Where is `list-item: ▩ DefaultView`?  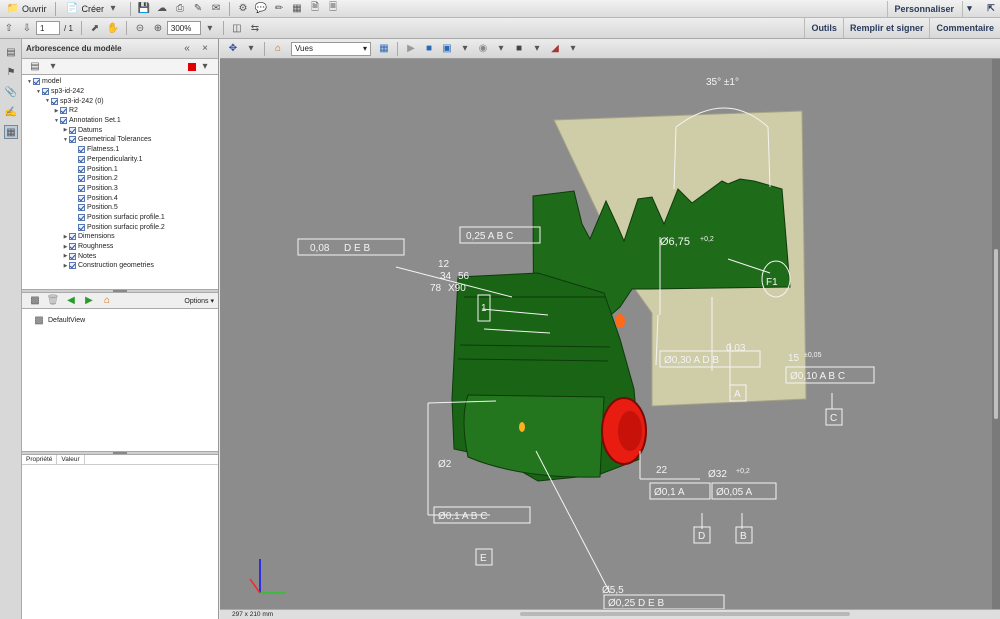 list-item: ▩ DefaultView is located at coordinates (120, 320).